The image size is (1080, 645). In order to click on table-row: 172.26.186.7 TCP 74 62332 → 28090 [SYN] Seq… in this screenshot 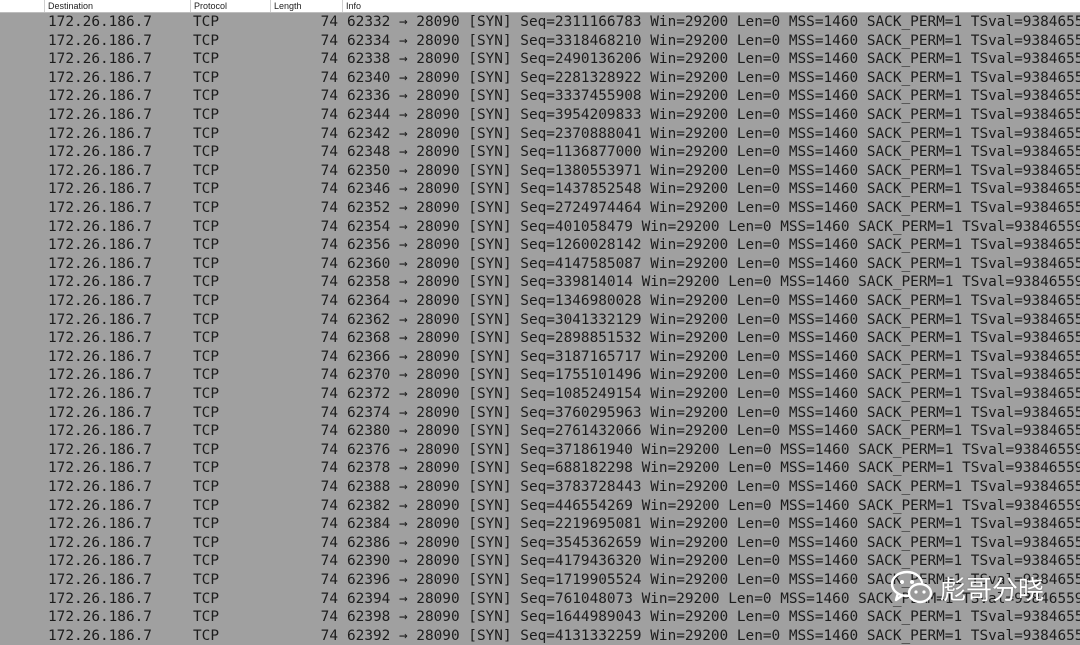, I will do `click(540, 22)`.